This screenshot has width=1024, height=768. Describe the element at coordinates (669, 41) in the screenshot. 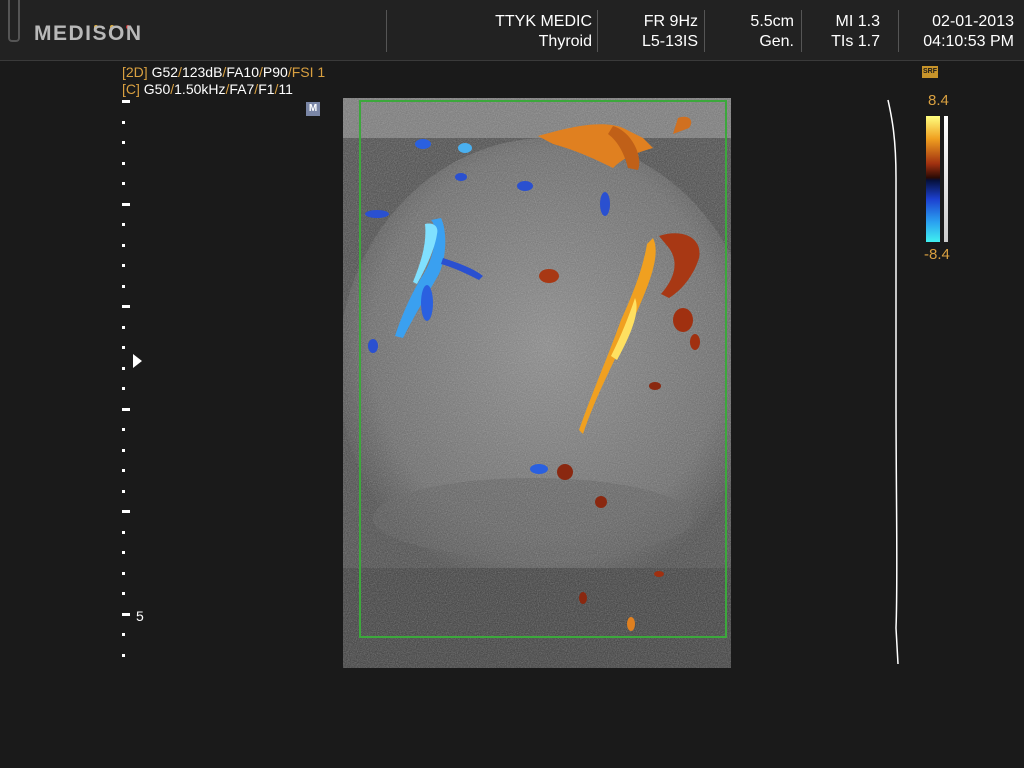

I see `probe-name: L5-13IS` at that location.